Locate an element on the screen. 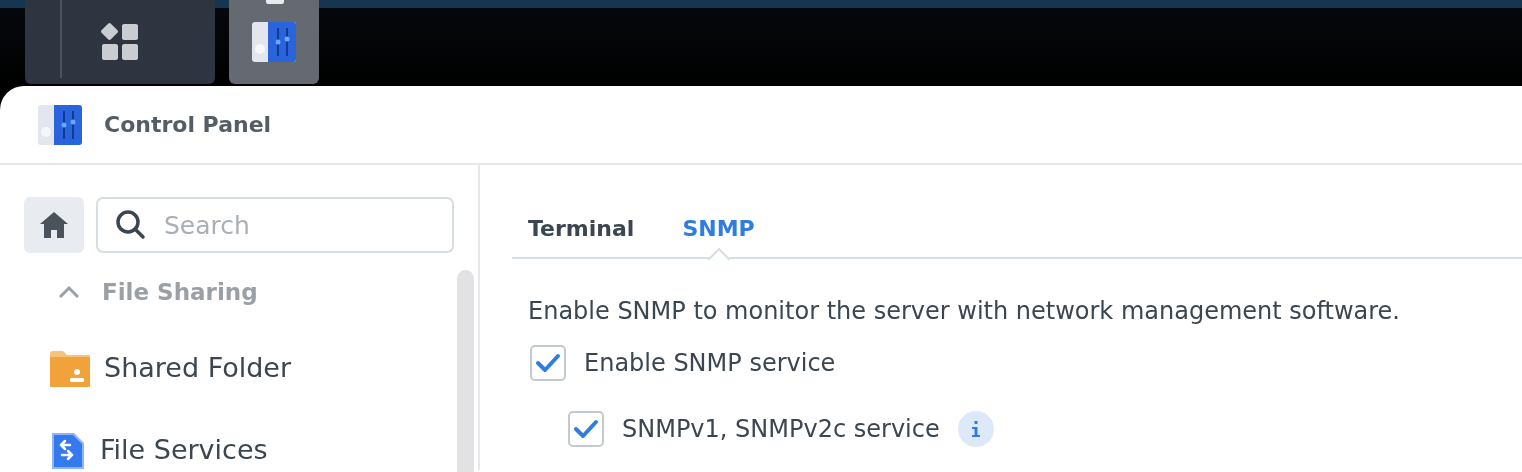 The image size is (1522, 472). sidebar-item: File Services is located at coordinates (159, 440).